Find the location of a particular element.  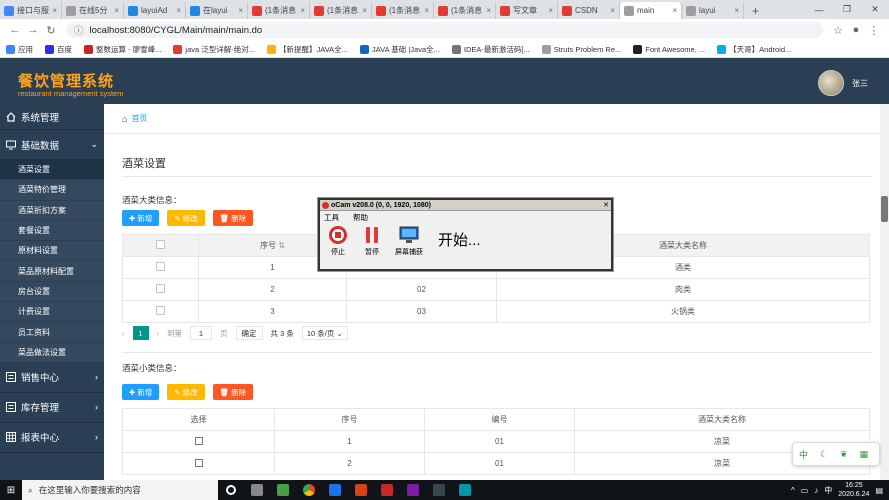

browser-tab: CSDN × is located at coordinates (589, 10).